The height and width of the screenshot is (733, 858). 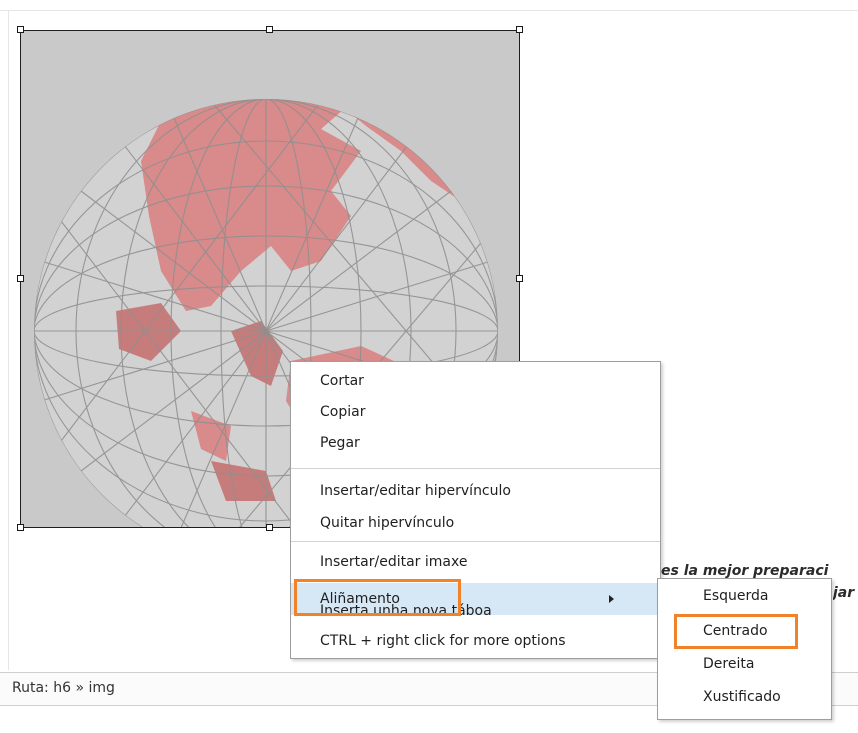 What do you see at coordinates (475, 523) in the screenshot?
I see `menu-item-remove-link: Quitar hipervínculo` at bounding box center [475, 523].